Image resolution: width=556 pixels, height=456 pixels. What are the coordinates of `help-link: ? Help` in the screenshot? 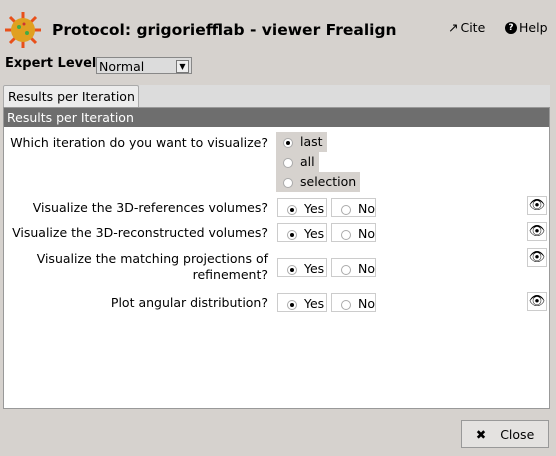 It's located at (526, 27).